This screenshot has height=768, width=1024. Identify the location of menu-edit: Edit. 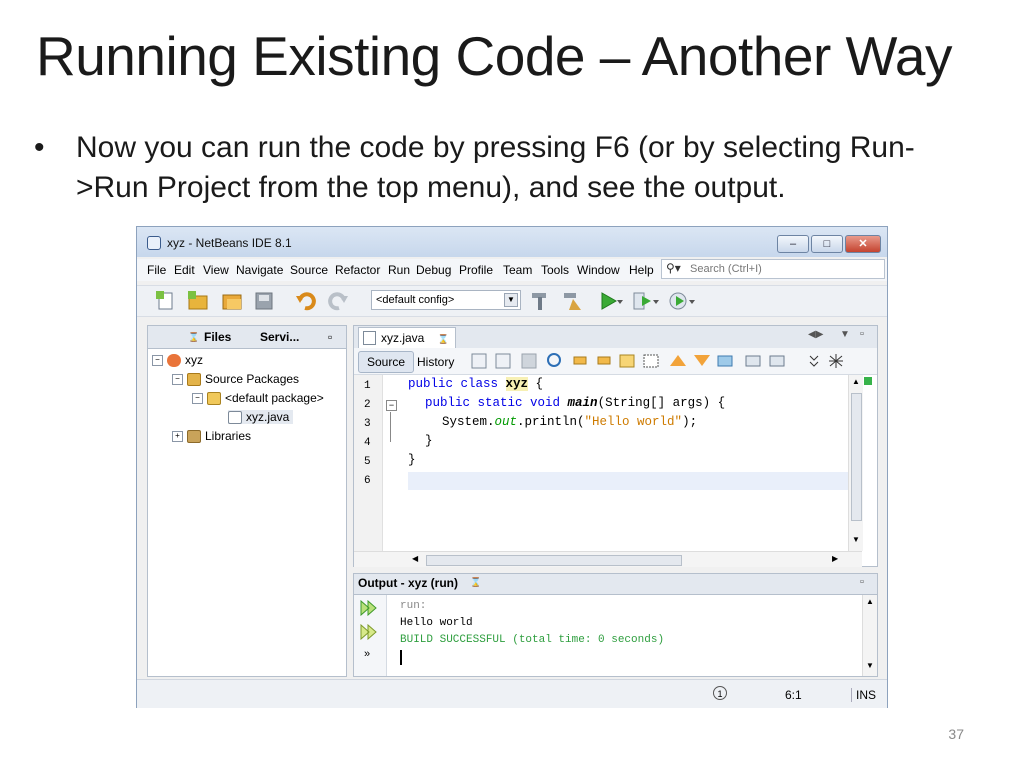
(184, 270).